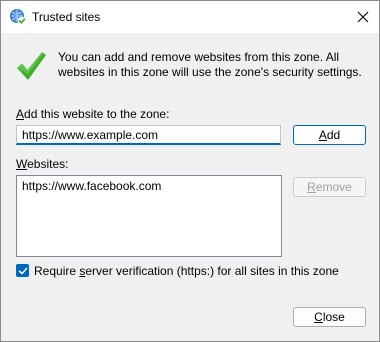 The width and height of the screenshot is (380, 342). Describe the element at coordinates (148, 135) in the screenshot. I see `website-url-input` at that location.